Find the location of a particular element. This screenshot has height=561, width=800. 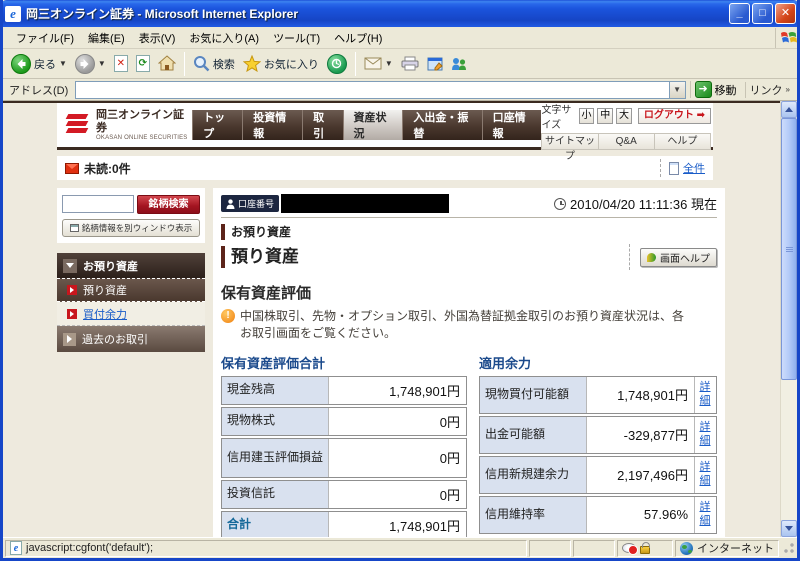

address-bar: アドレス(D) ▼ ➜ 移動 リンク» is located at coordinates (400, 90).